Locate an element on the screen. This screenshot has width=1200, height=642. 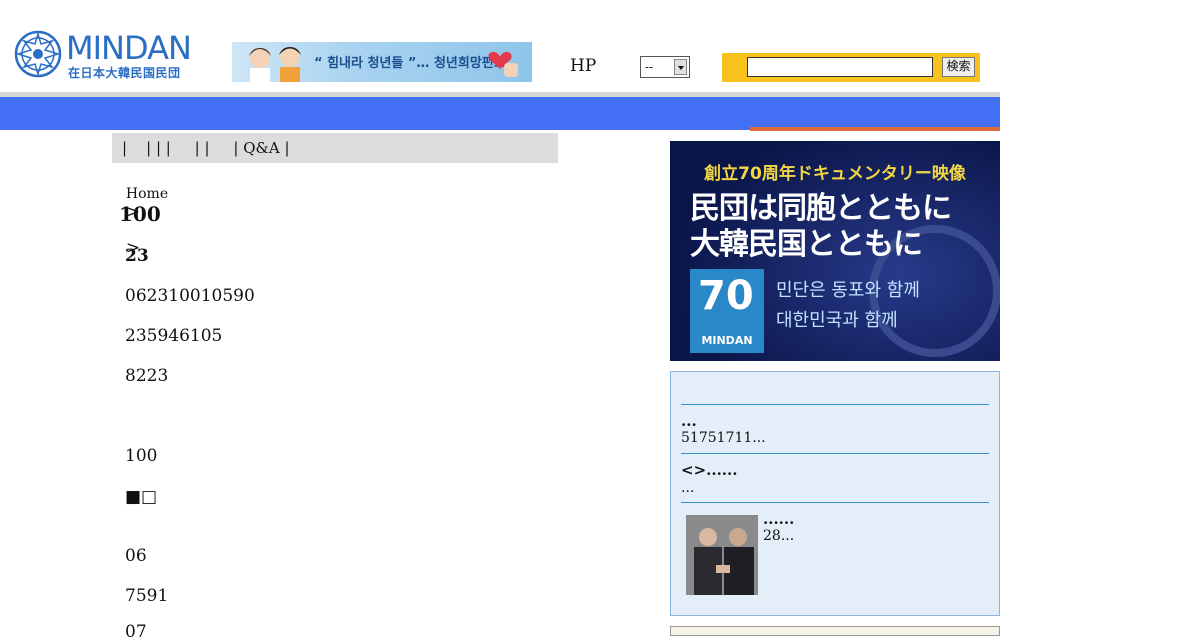
search-box: 検索 is located at coordinates (851, 67).